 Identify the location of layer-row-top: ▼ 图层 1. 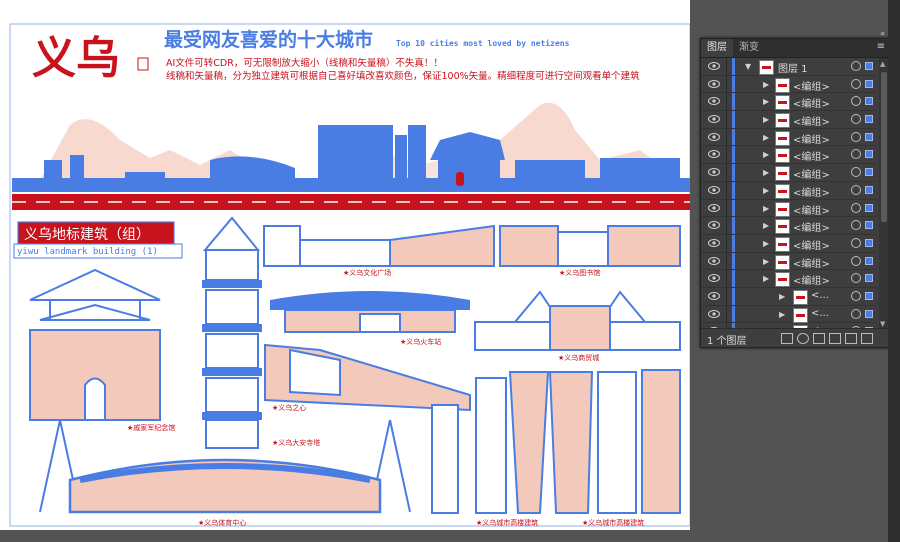
(789, 67).